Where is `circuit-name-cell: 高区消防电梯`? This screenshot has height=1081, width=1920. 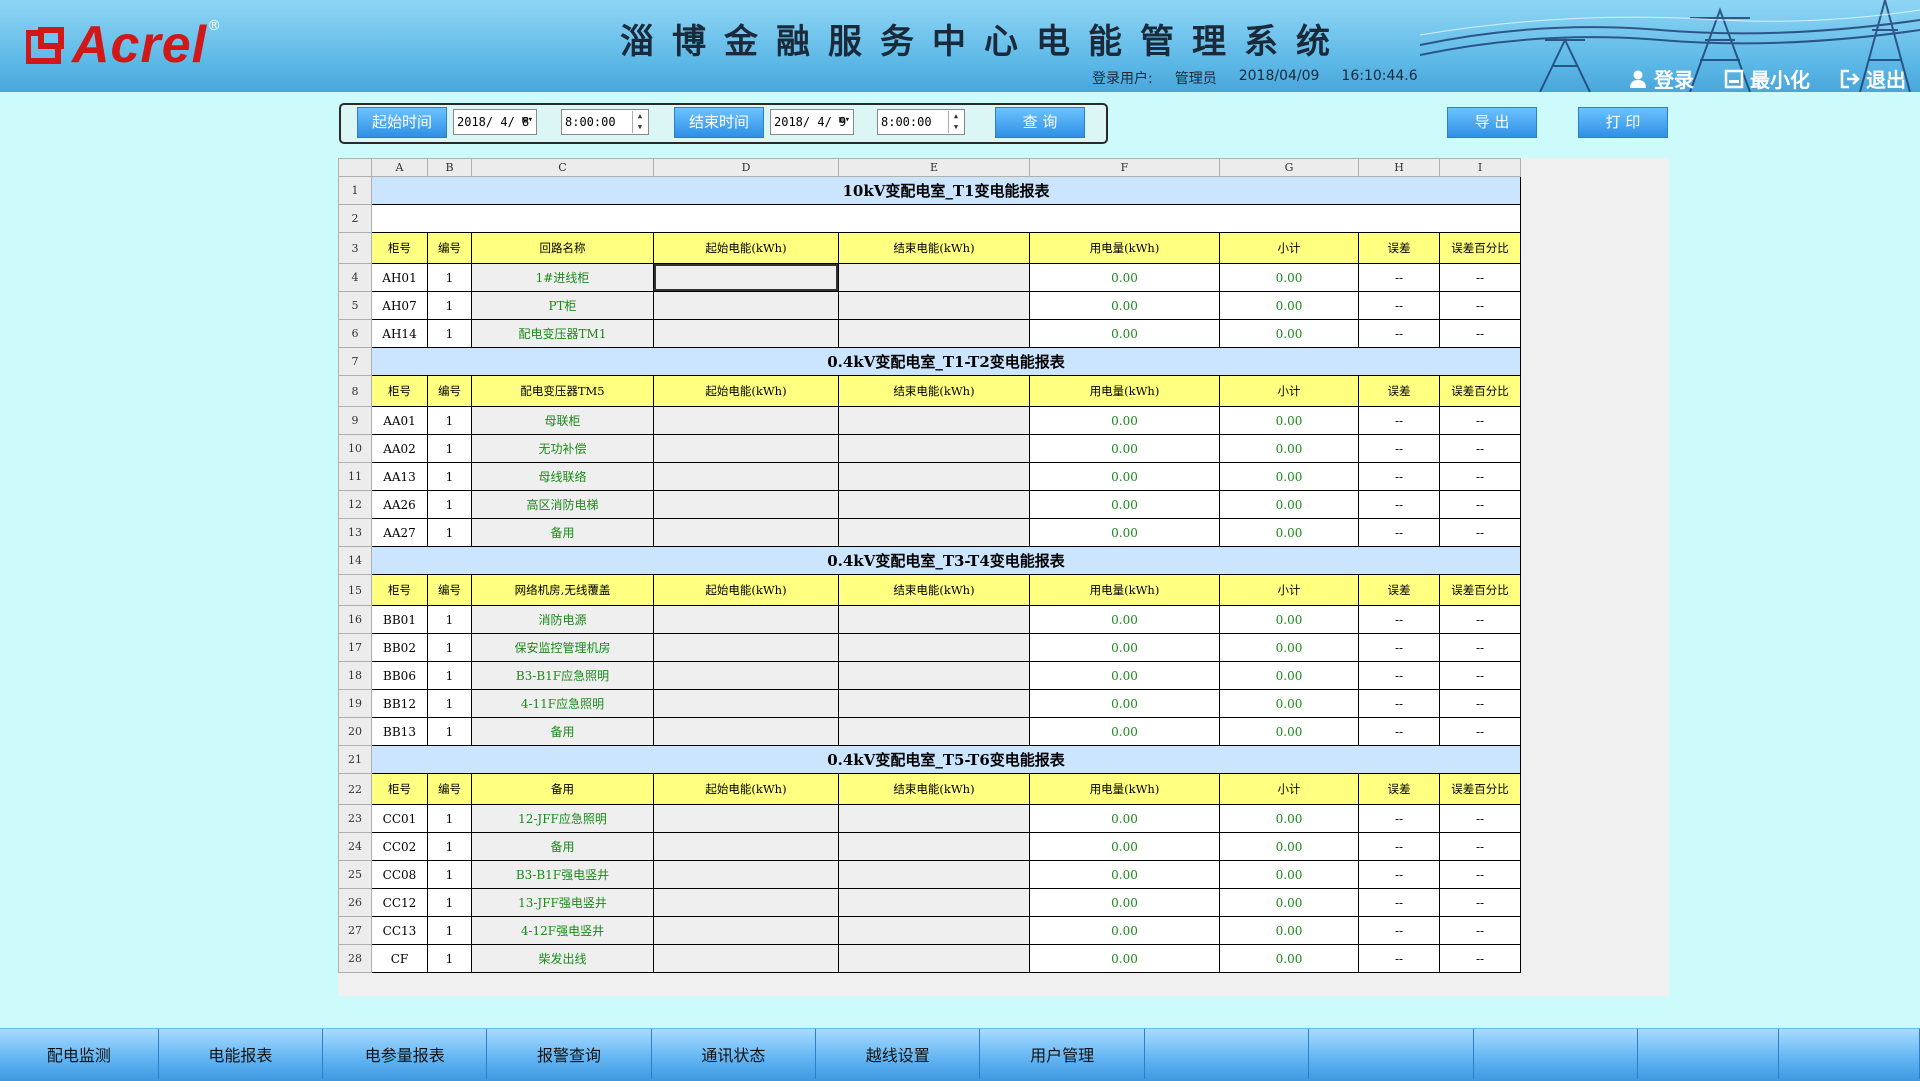
circuit-name-cell: 高区消防电梯 is located at coordinates (563, 505).